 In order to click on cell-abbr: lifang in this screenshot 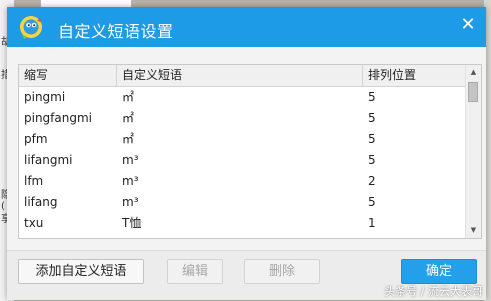, I will do `click(41, 202)`.